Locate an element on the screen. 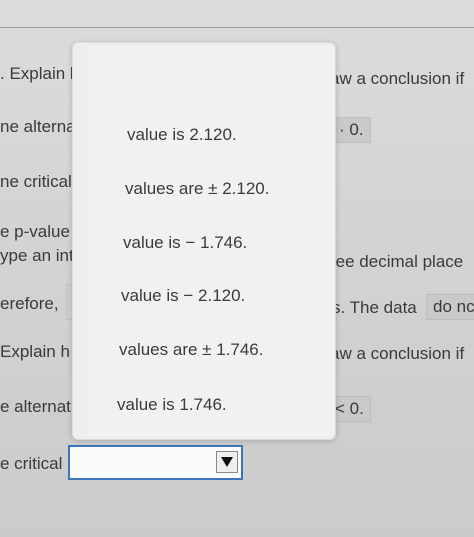 The width and height of the screenshot is (474, 537). dropdown-option: value is − 1.746. is located at coordinates (185, 243).